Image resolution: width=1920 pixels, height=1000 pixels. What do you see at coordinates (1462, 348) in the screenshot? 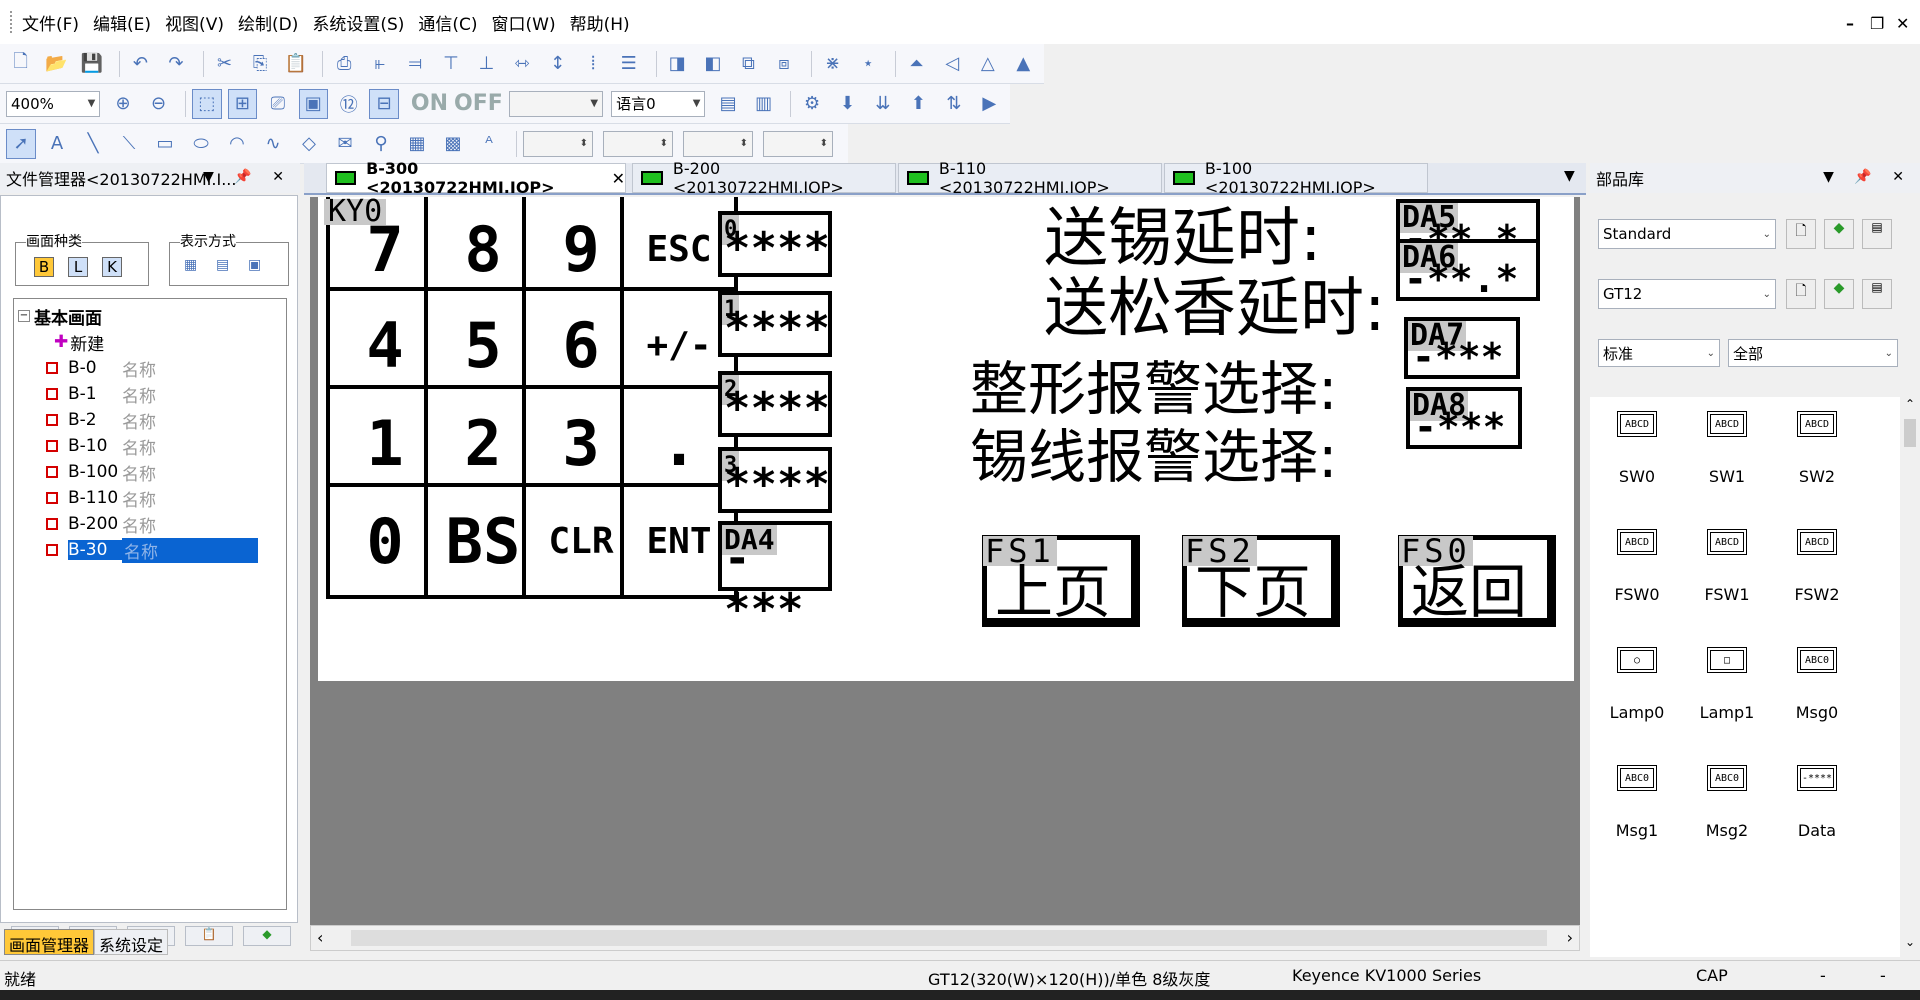
I see `row-value-field: DA7 -***` at bounding box center [1462, 348].